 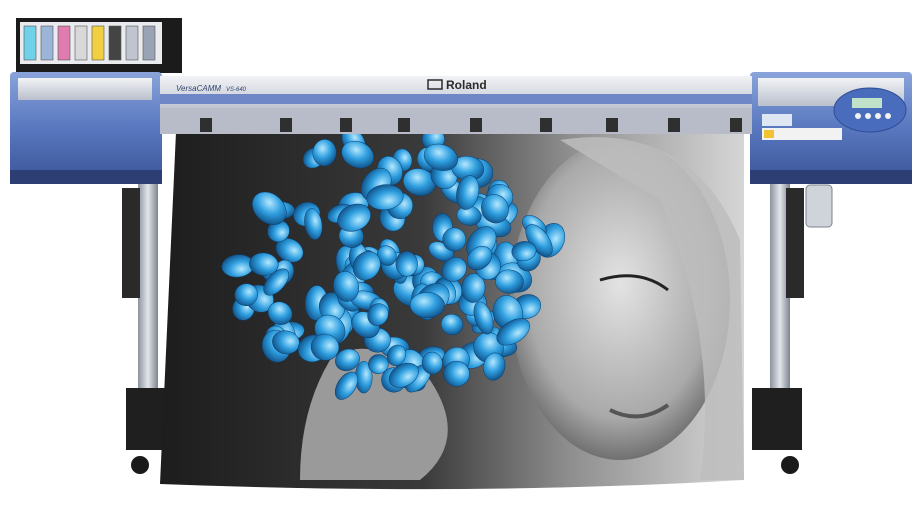 What do you see at coordinates (427, 305) in the screenshot?
I see `petal` at bounding box center [427, 305].